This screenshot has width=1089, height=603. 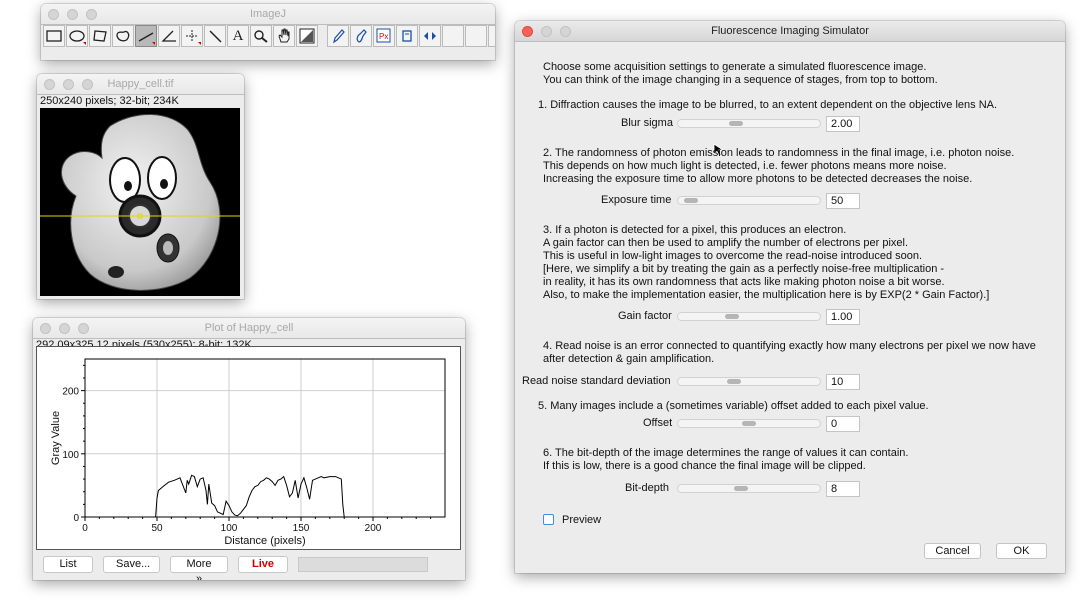 I want to click on y-tick-label: 100, so click(x=70, y=455).